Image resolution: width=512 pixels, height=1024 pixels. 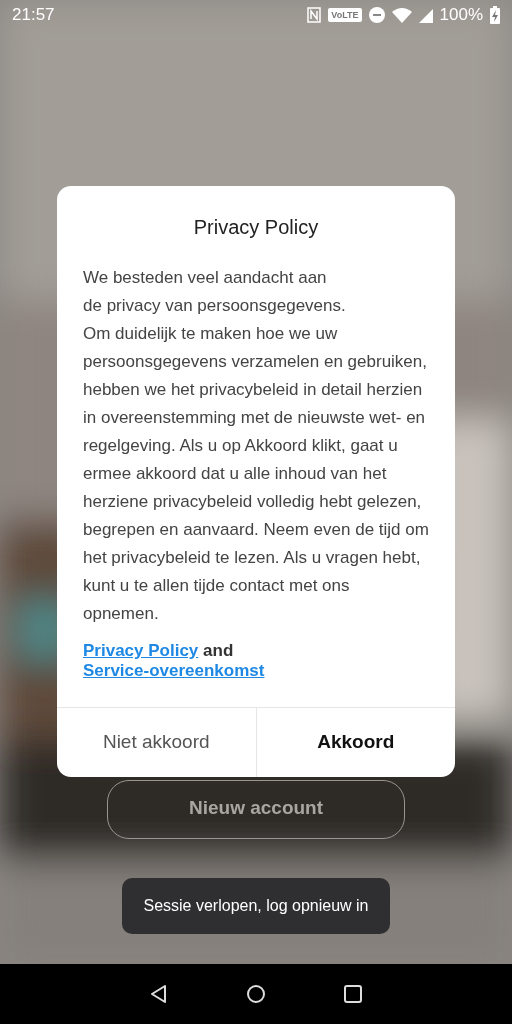 What do you see at coordinates (376, 15) in the screenshot?
I see `do-not-disturb-icon` at bounding box center [376, 15].